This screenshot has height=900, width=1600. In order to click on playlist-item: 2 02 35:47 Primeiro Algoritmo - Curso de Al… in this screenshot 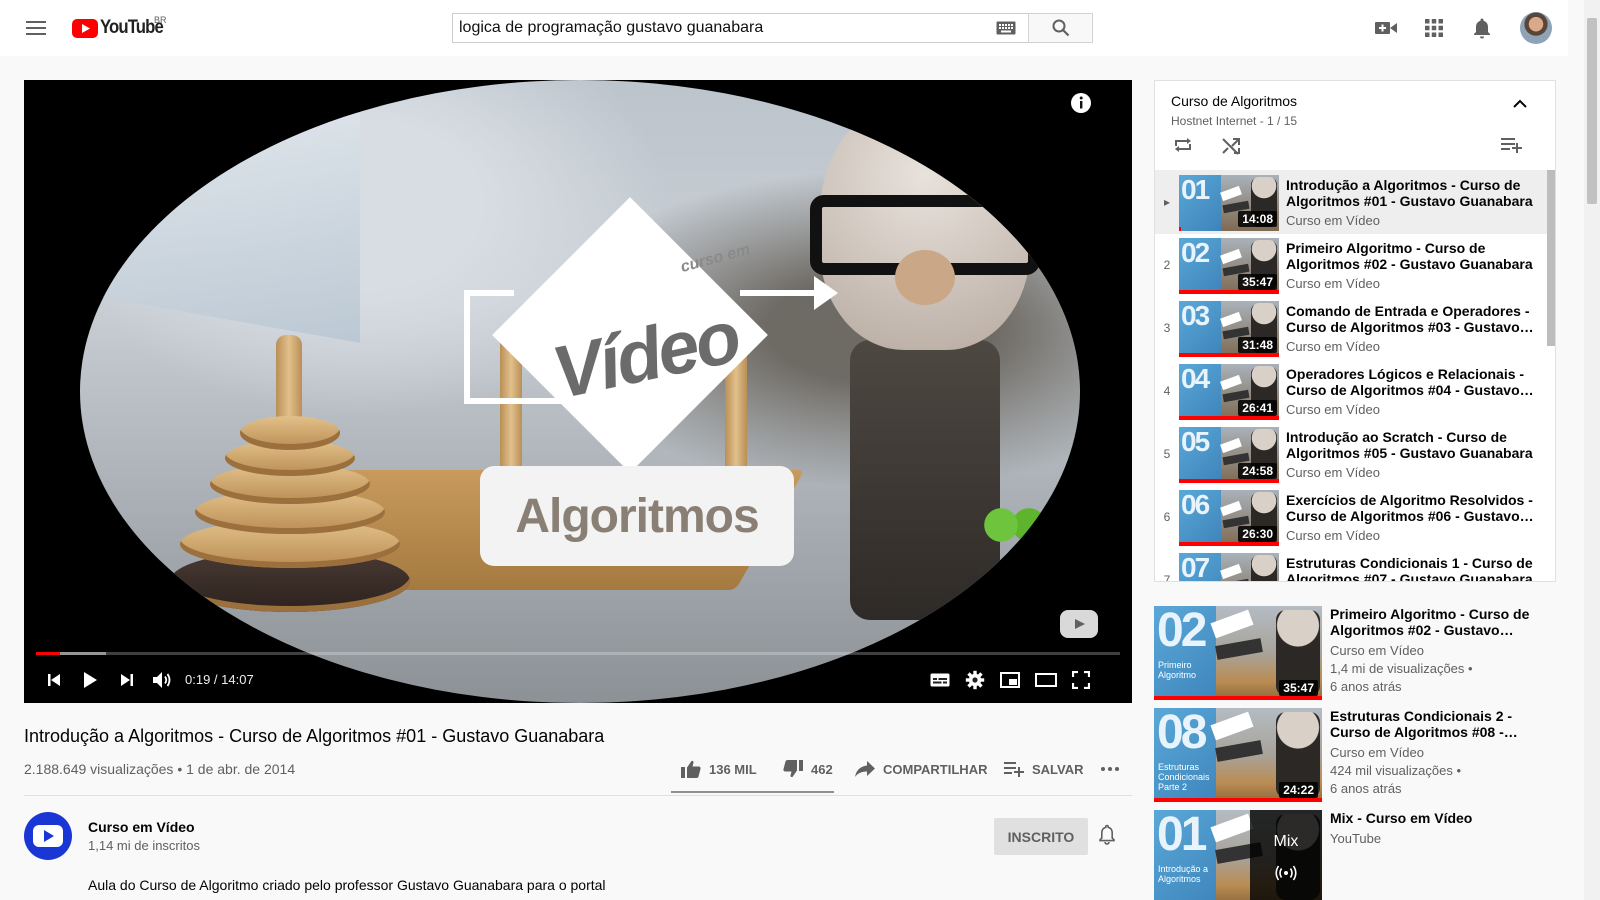, I will do `click(1351, 265)`.